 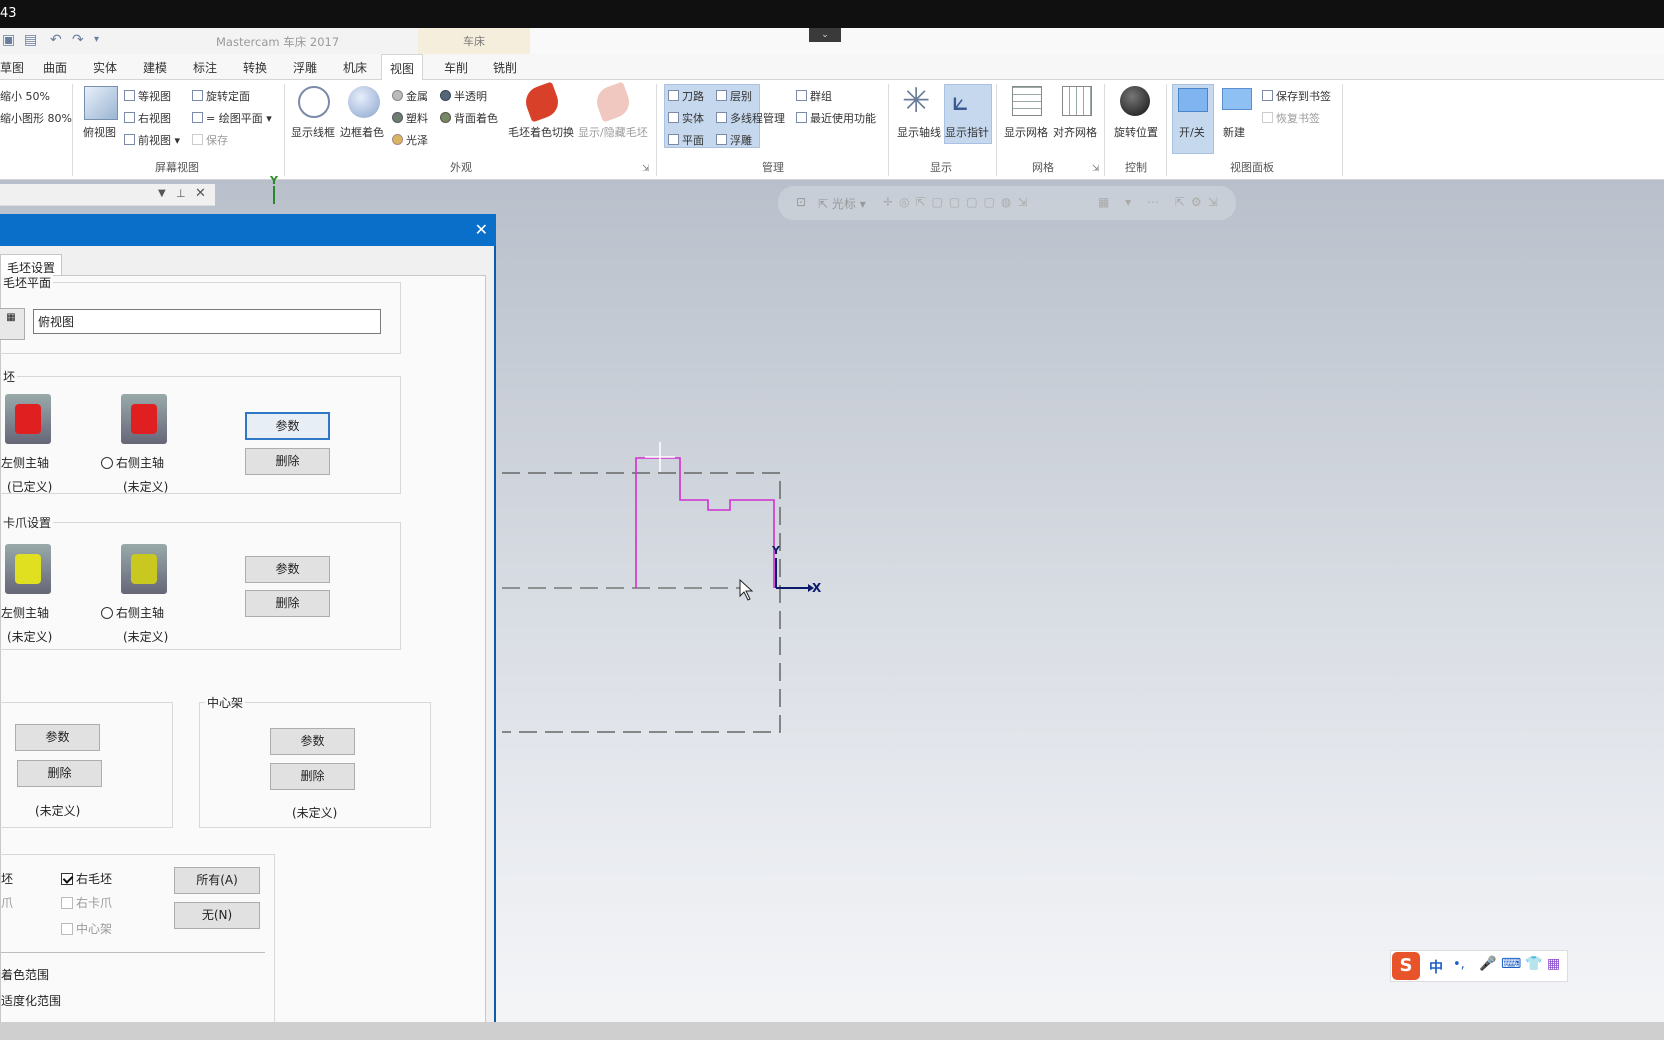 I want to click on adapt-range-option: 适度化范围, so click(x=31, y=1000).